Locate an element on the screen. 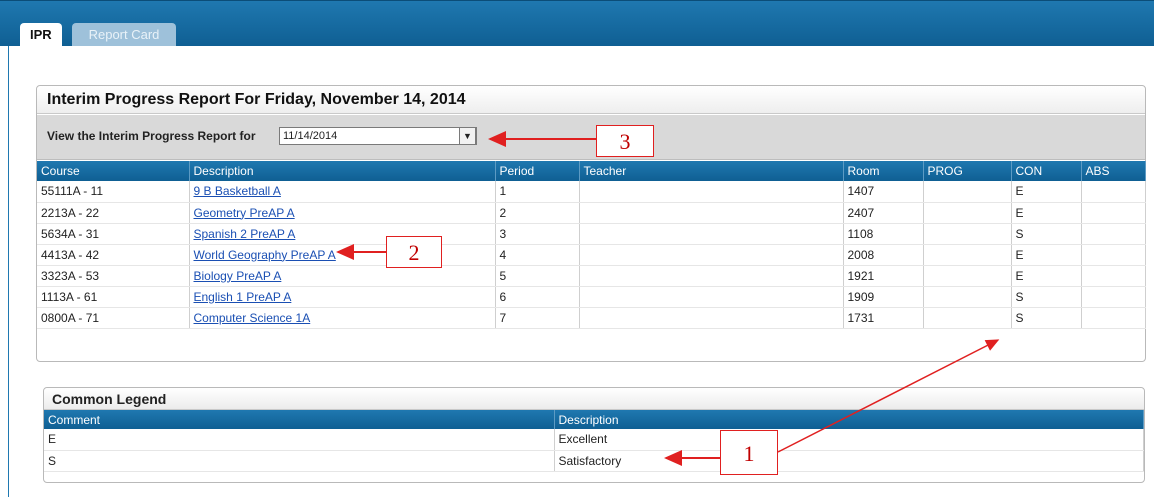 This screenshot has height=497, width=1154. course-code: 5634A - 31 is located at coordinates (113, 234).